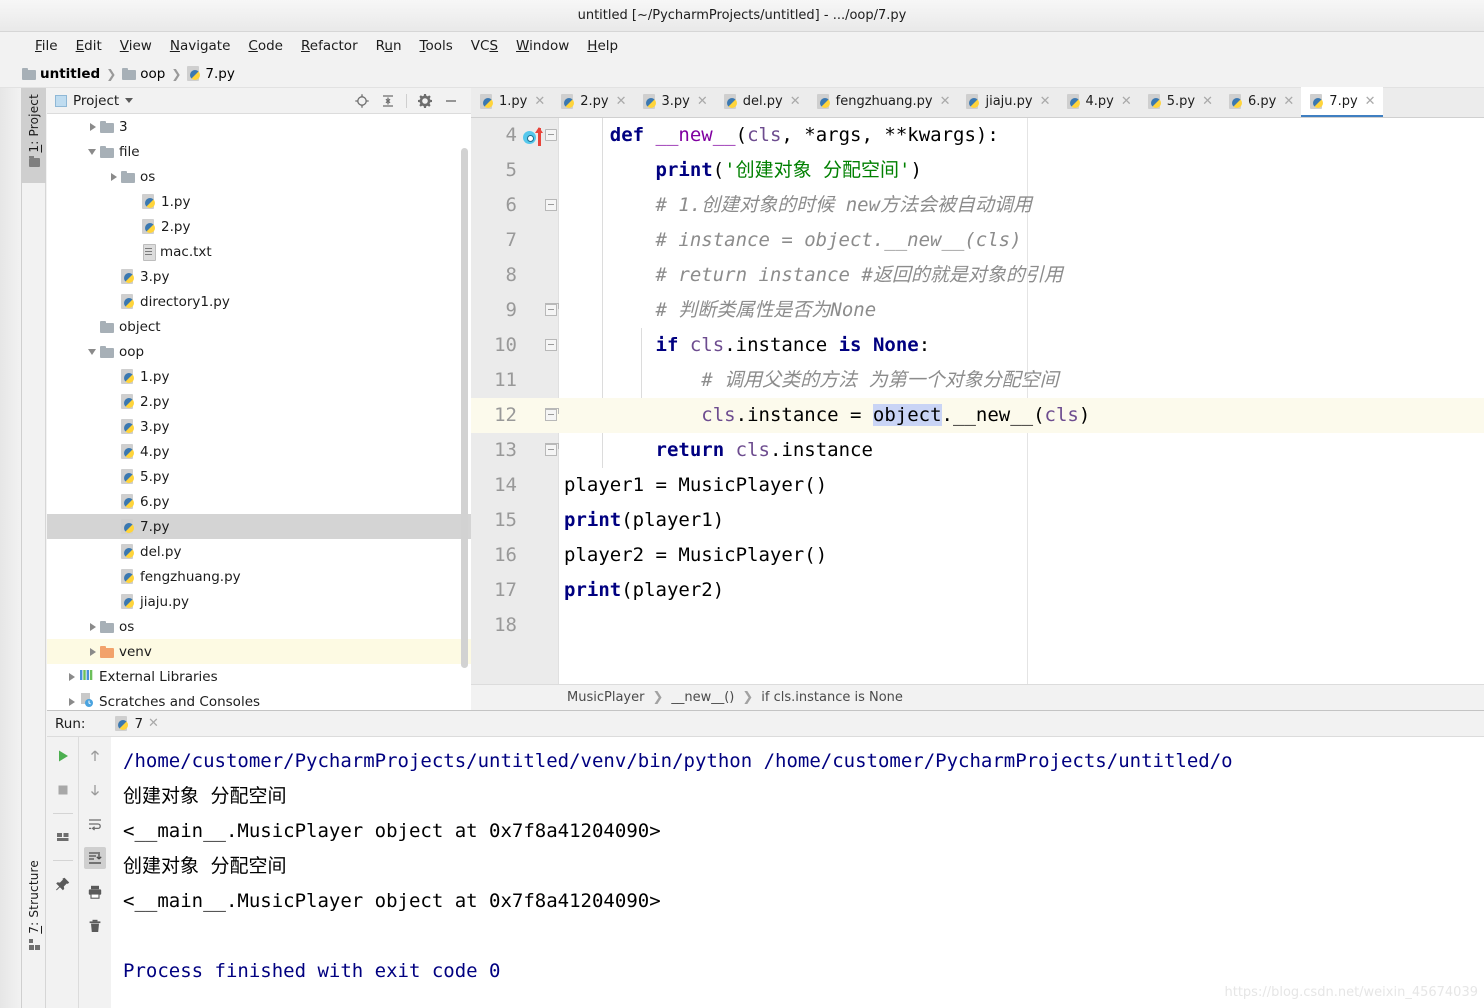 Image resolution: width=1484 pixels, height=1008 pixels. I want to click on editor-tab-4-py: 4.py ✕, so click(1098, 102).